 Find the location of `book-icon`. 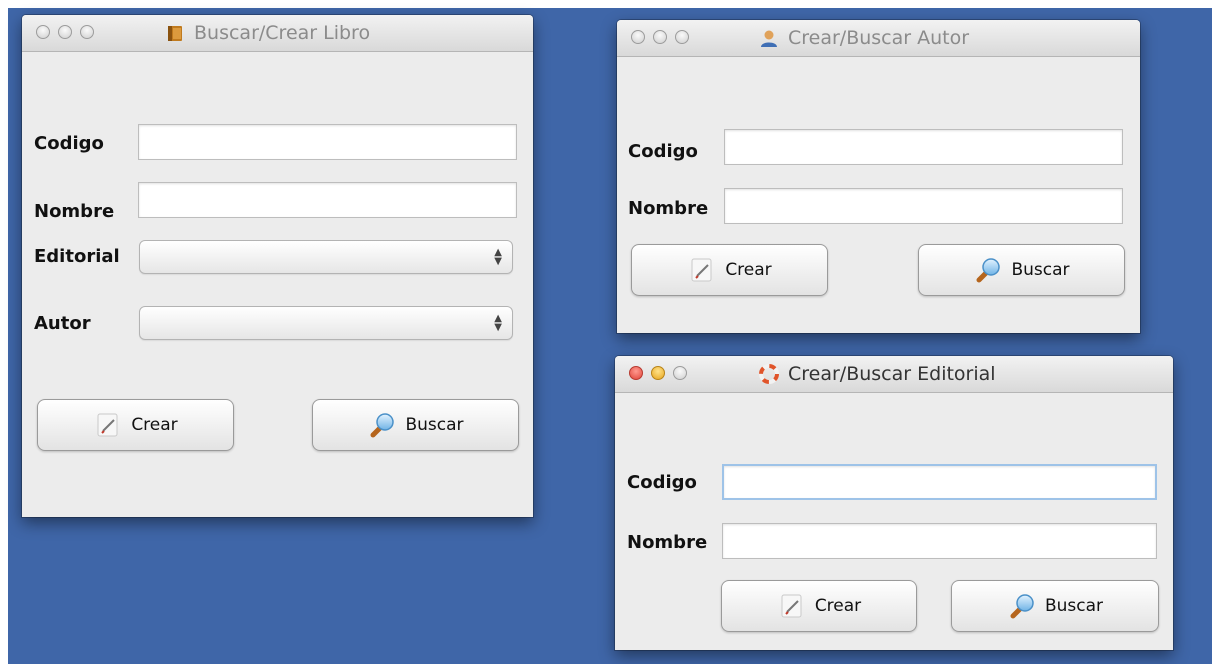

book-icon is located at coordinates (175, 33).